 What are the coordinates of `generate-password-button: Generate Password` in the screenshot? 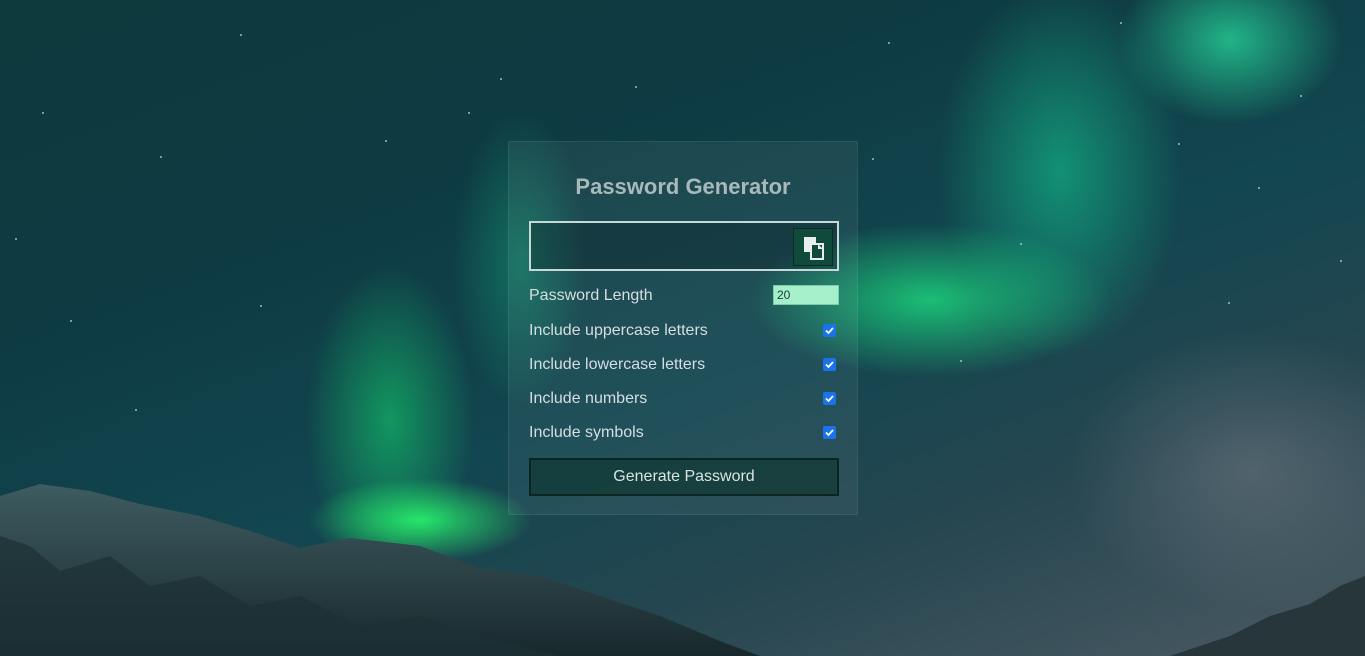 It's located at (684, 477).